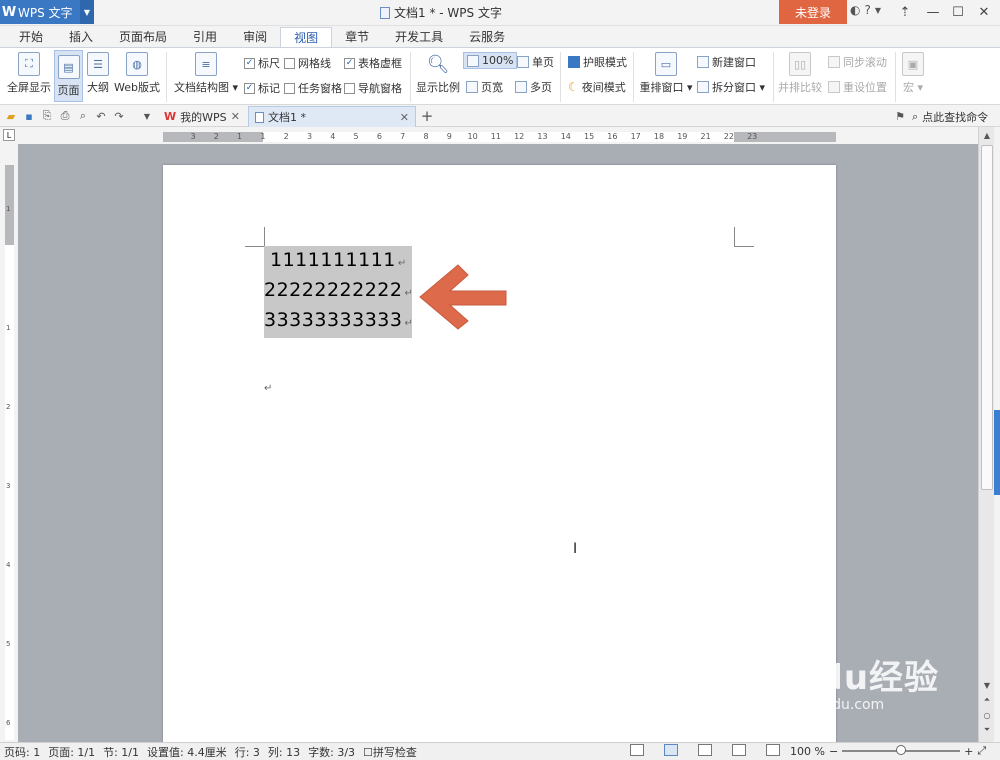 This screenshot has height=760, width=1000. Describe the element at coordinates (705, 750) in the screenshot. I see `outline-view-icon` at that location.